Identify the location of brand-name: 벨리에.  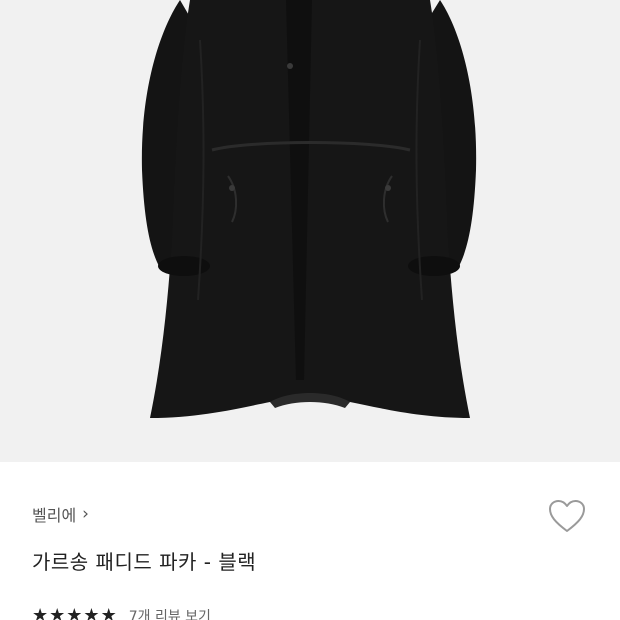
(54, 515).